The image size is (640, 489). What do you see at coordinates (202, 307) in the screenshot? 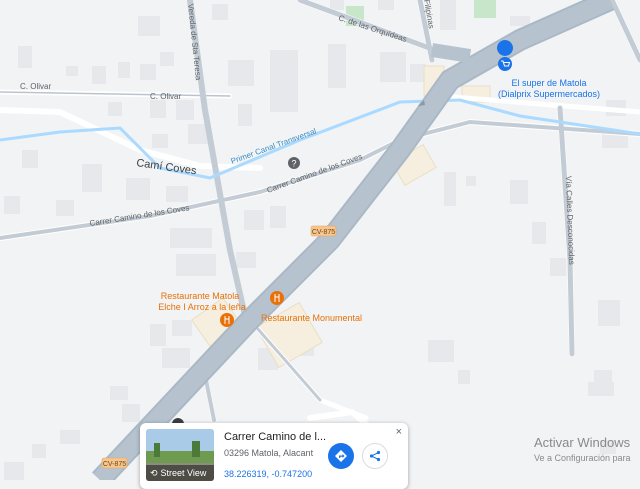
I see `poi-label: Elche I Arroz a la leña` at bounding box center [202, 307].